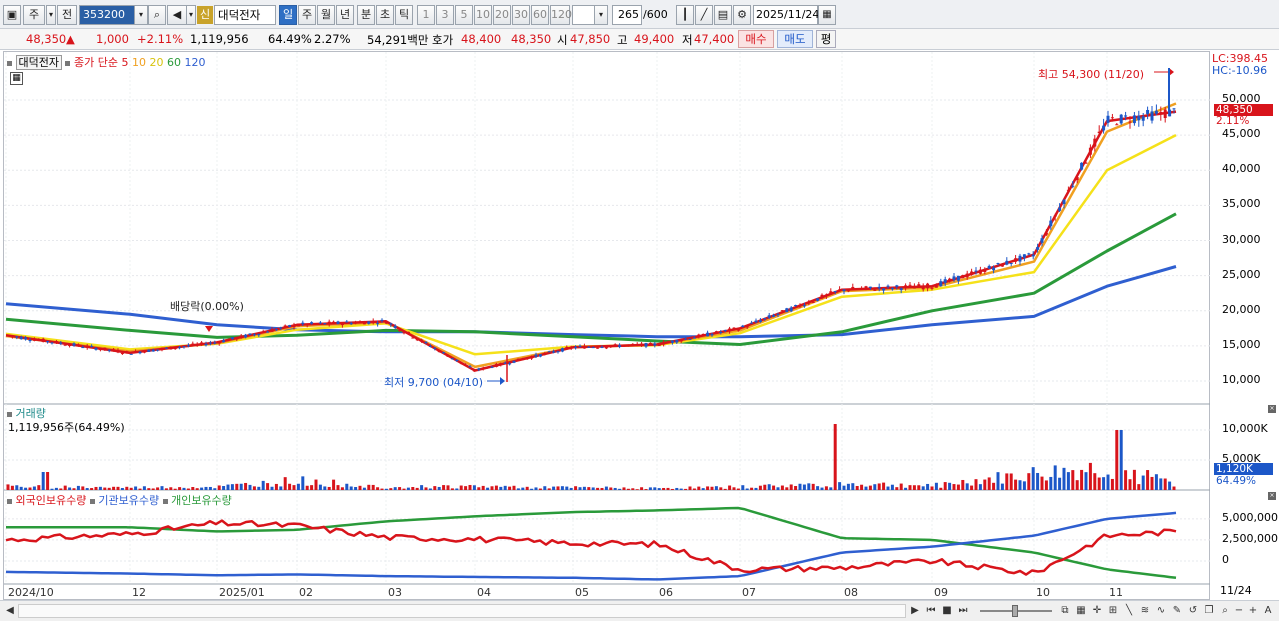 The height and width of the screenshot is (621, 1279). What do you see at coordinates (464, 15) in the screenshot?
I see `interval-5: 5` at bounding box center [464, 15].